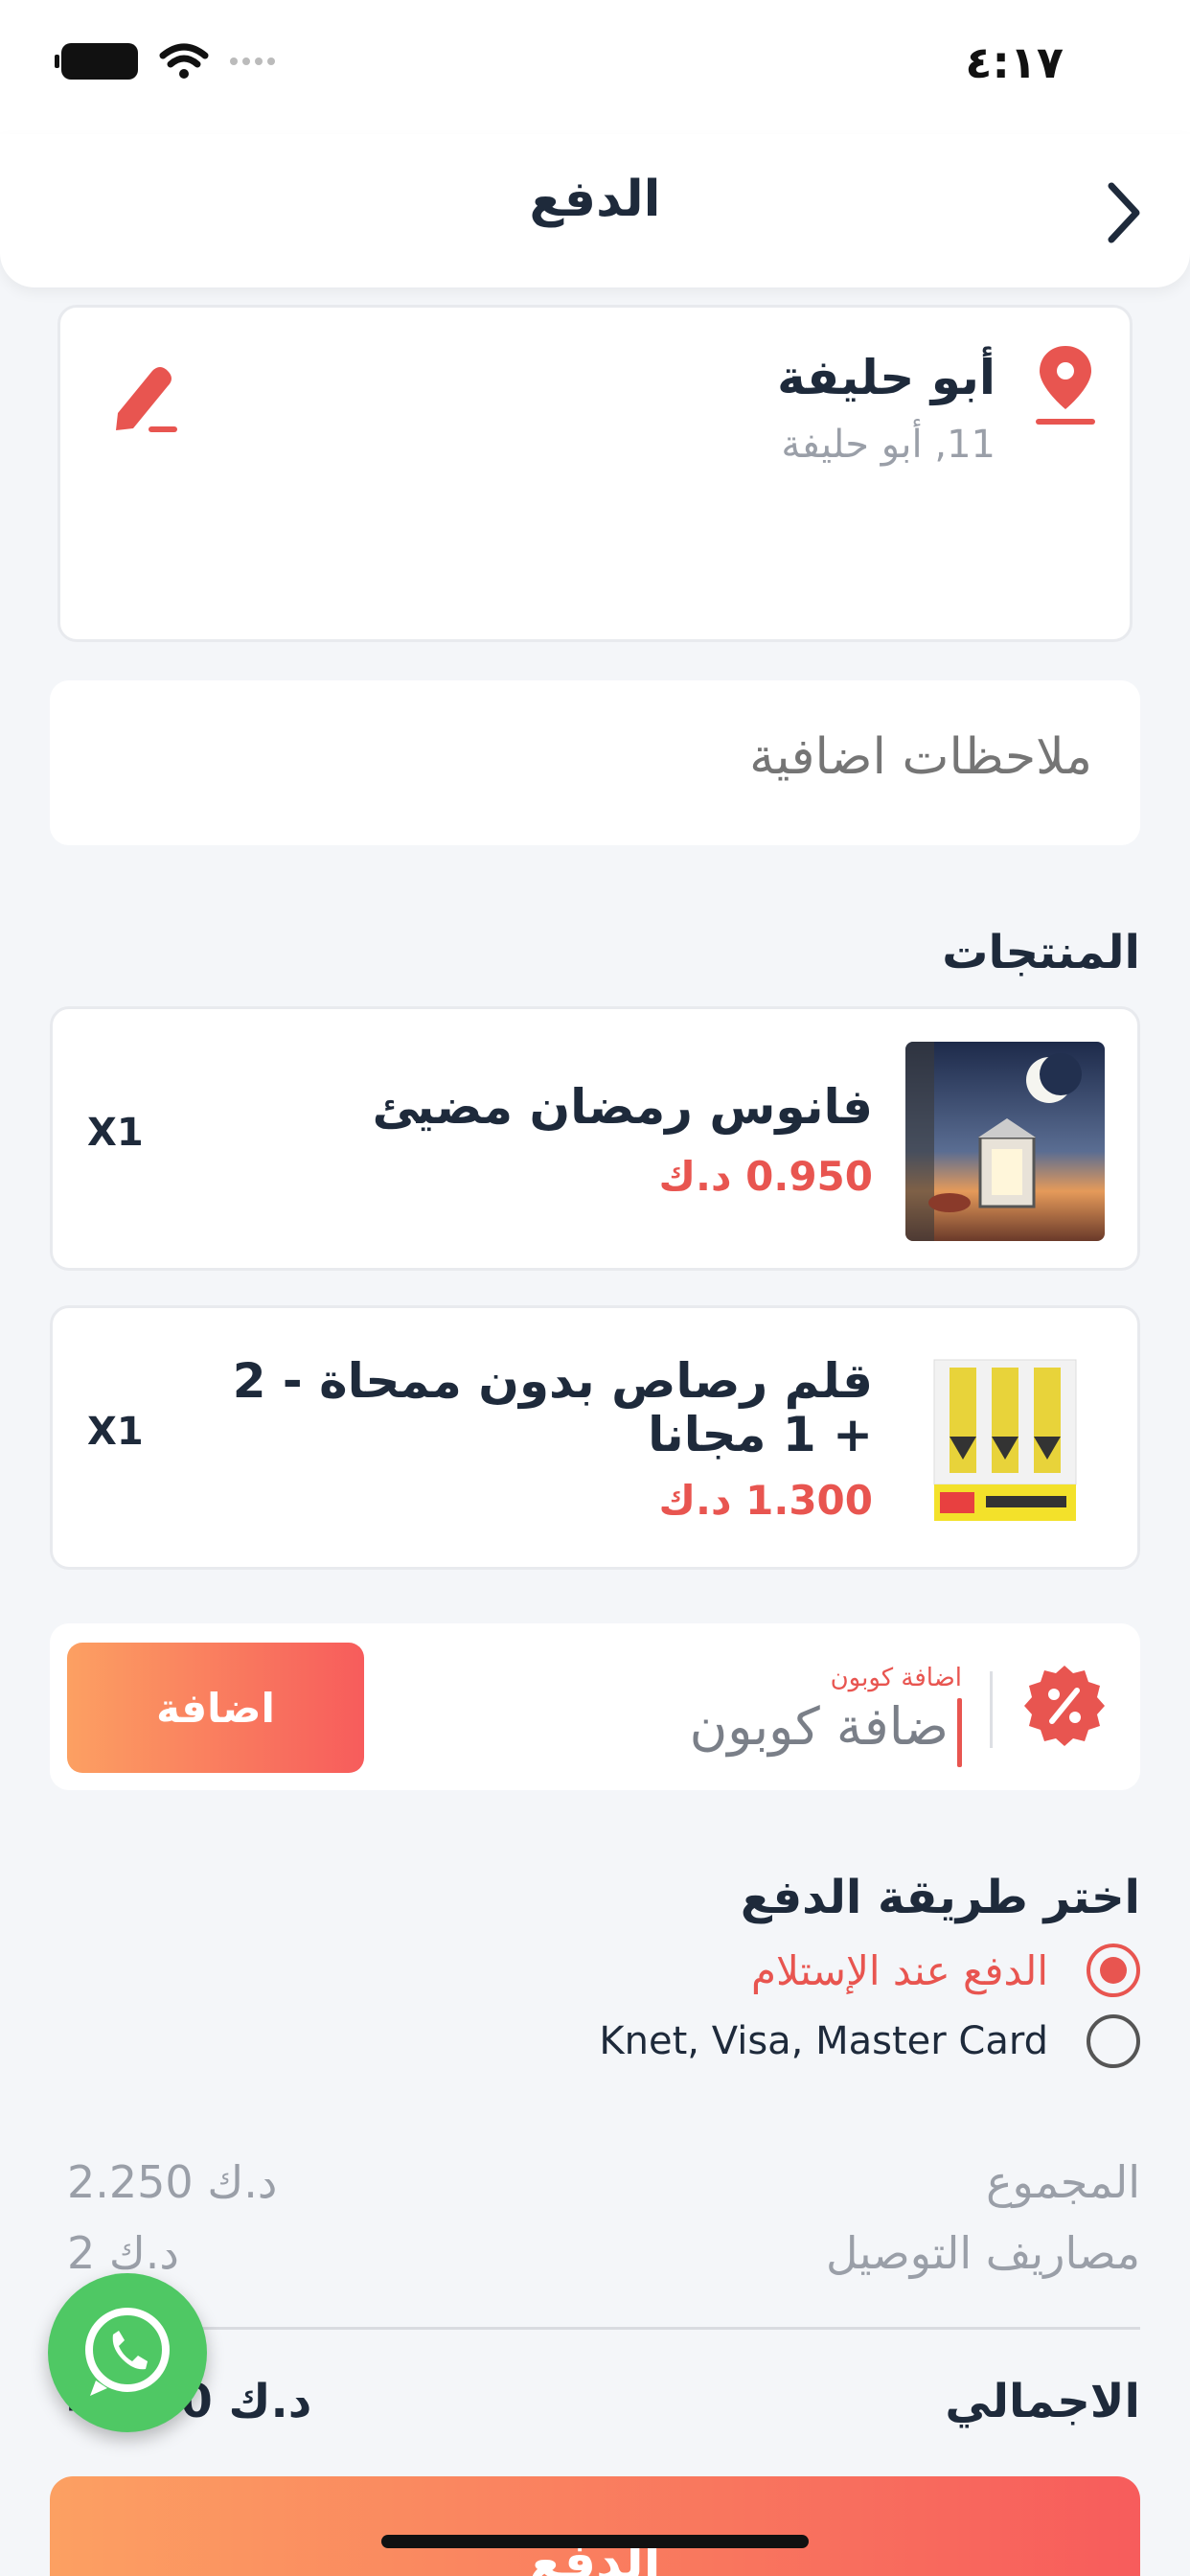 The height and width of the screenshot is (2576, 1190). I want to click on page-title: الدفع, so click(595, 199).